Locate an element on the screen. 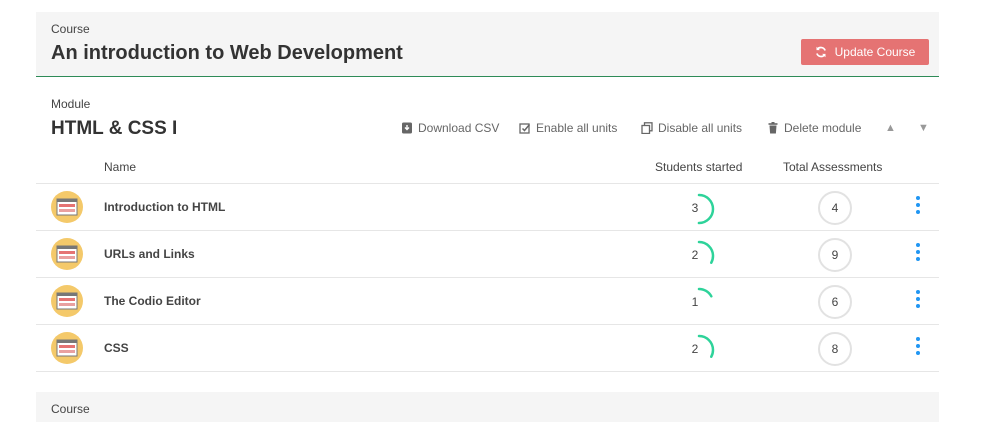 This screenshot has width=999, height=422. table-row: The Codio Editor 1 6 is located at coordinates (487, 300).